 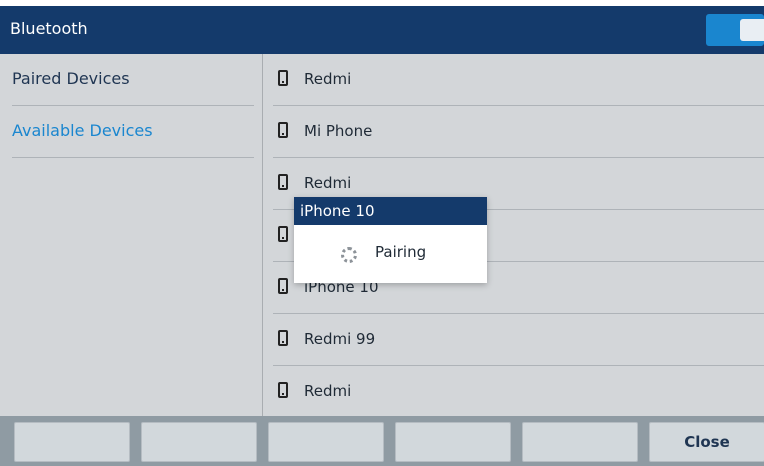 I want to click on pairing-status: Pairing, so click(x=401, y=252).